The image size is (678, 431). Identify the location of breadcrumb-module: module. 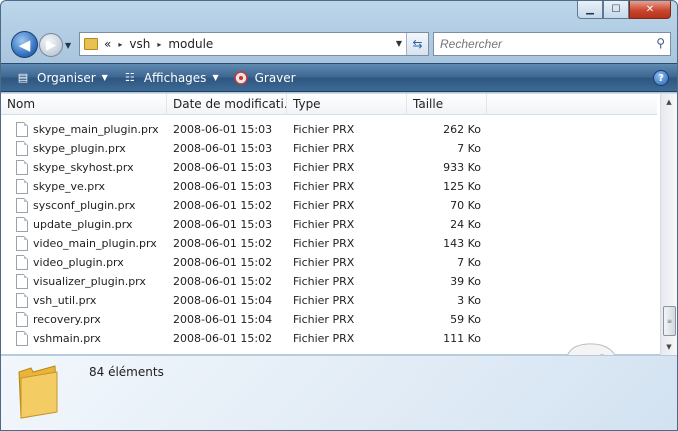
(190, 44).